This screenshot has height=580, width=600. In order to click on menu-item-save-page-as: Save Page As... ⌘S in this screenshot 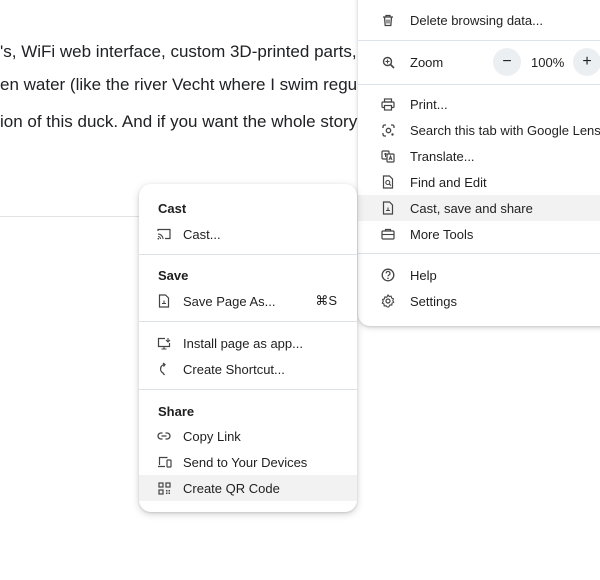, I will do `click(248, 301)`.